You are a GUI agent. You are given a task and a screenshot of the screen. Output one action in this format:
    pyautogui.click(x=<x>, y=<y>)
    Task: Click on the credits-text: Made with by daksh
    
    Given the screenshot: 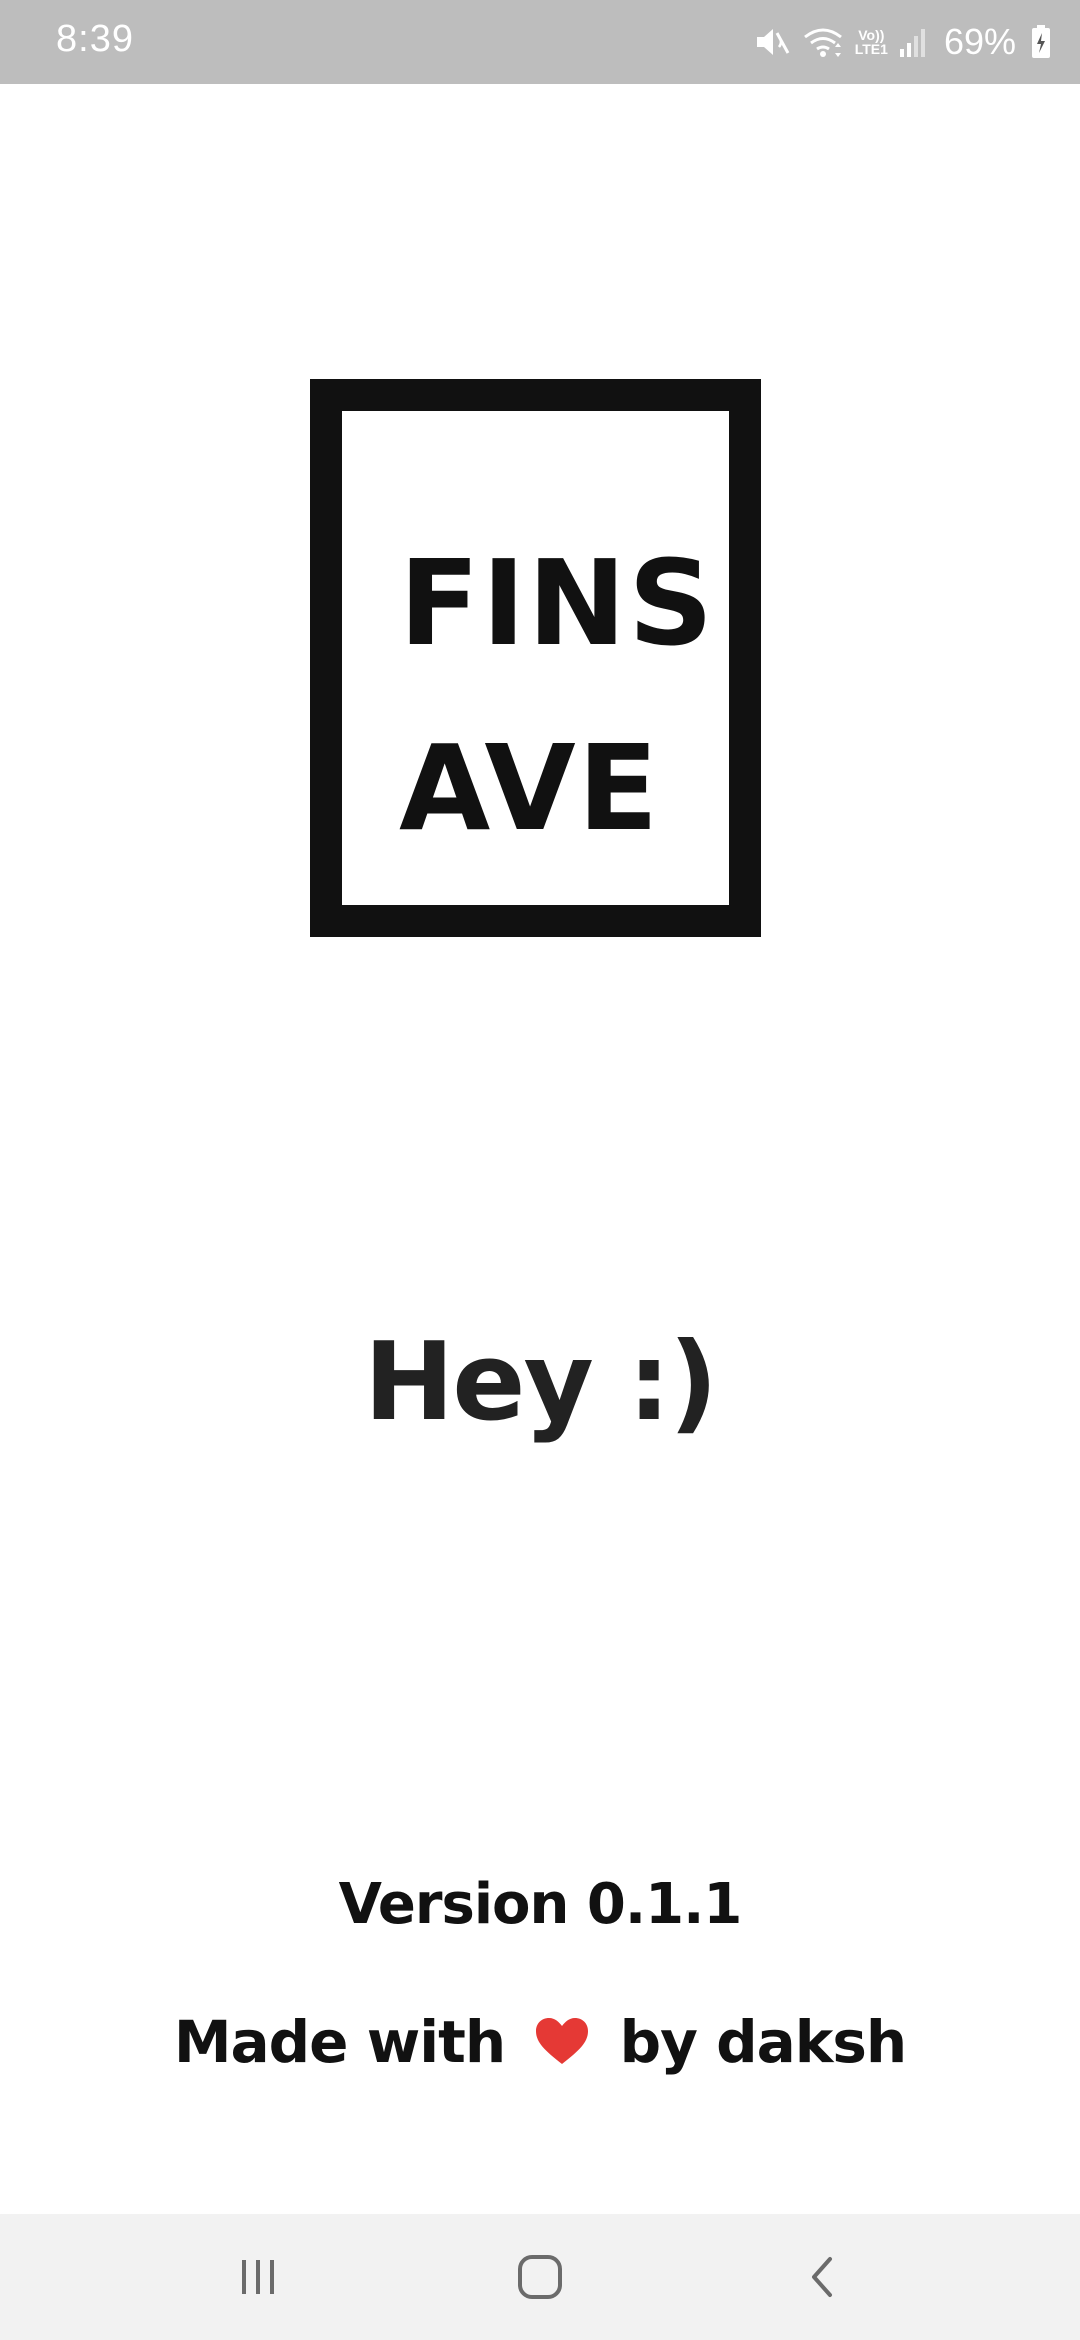 What is the action you would take?
    pyautogui.click(x=540, y=2042)
    